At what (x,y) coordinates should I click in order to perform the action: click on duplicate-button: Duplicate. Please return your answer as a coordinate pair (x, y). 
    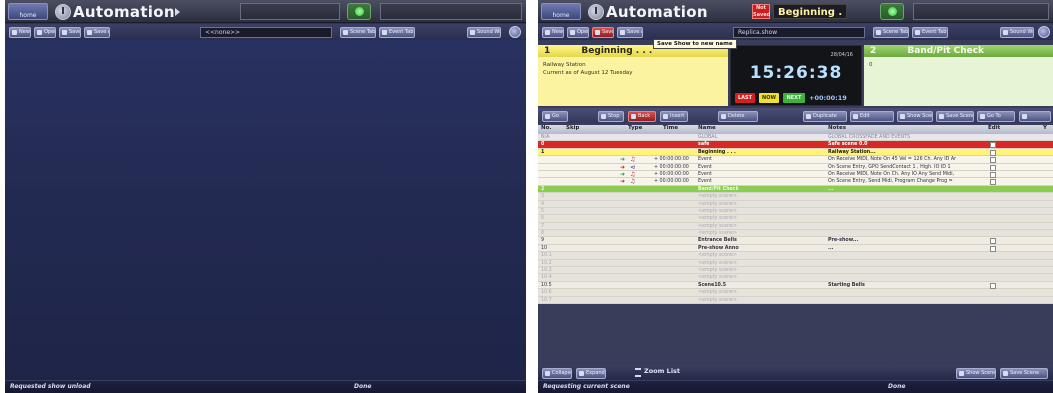
    Looking at the image, I should click on (825, 116).